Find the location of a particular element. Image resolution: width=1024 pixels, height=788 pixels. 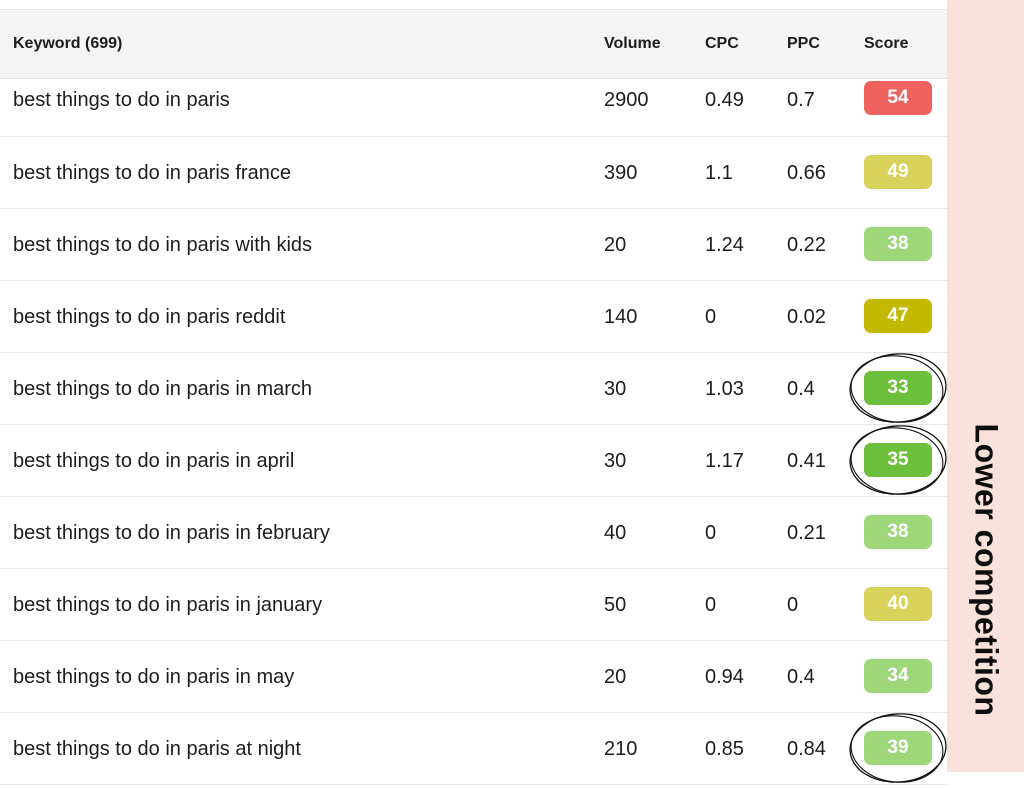

ppc-cell: 0.02 is located at coordinates (806, 317).